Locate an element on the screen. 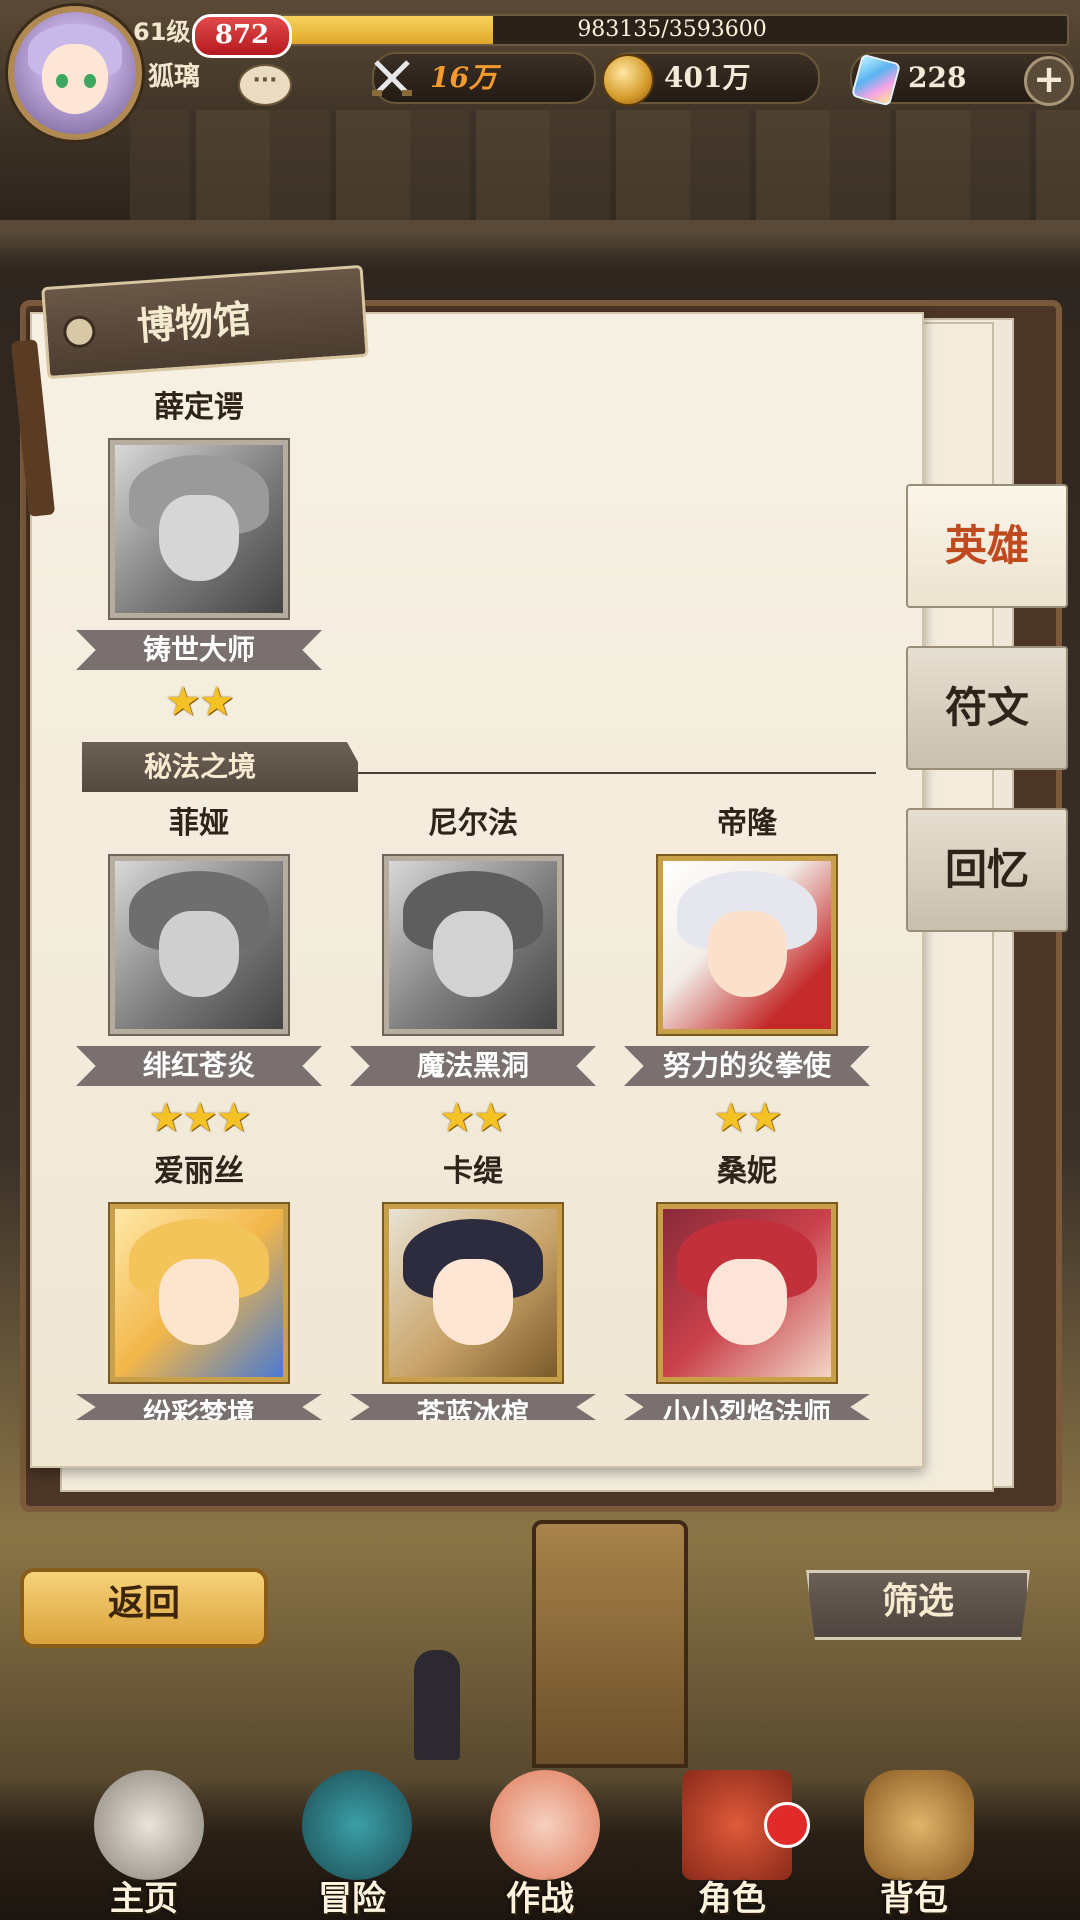  gem-value: 228 is located at coordinates (937, 77).